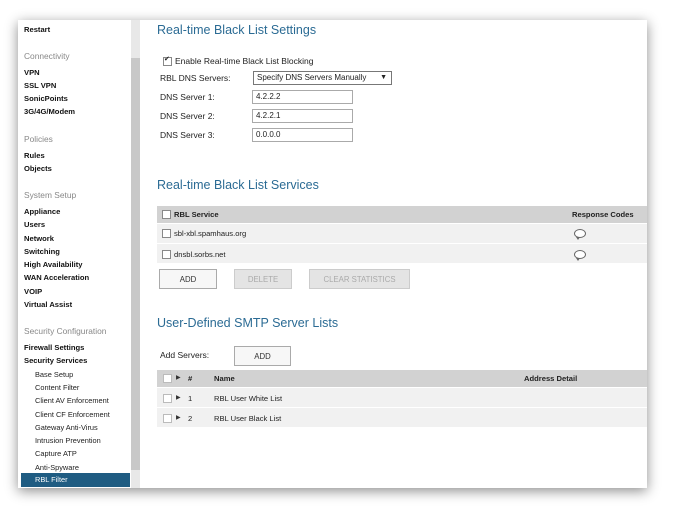 The height and width of the screenshot is (530, 687). I want to click on settings-title: Real-time Black List Settings, so click(237, 30).